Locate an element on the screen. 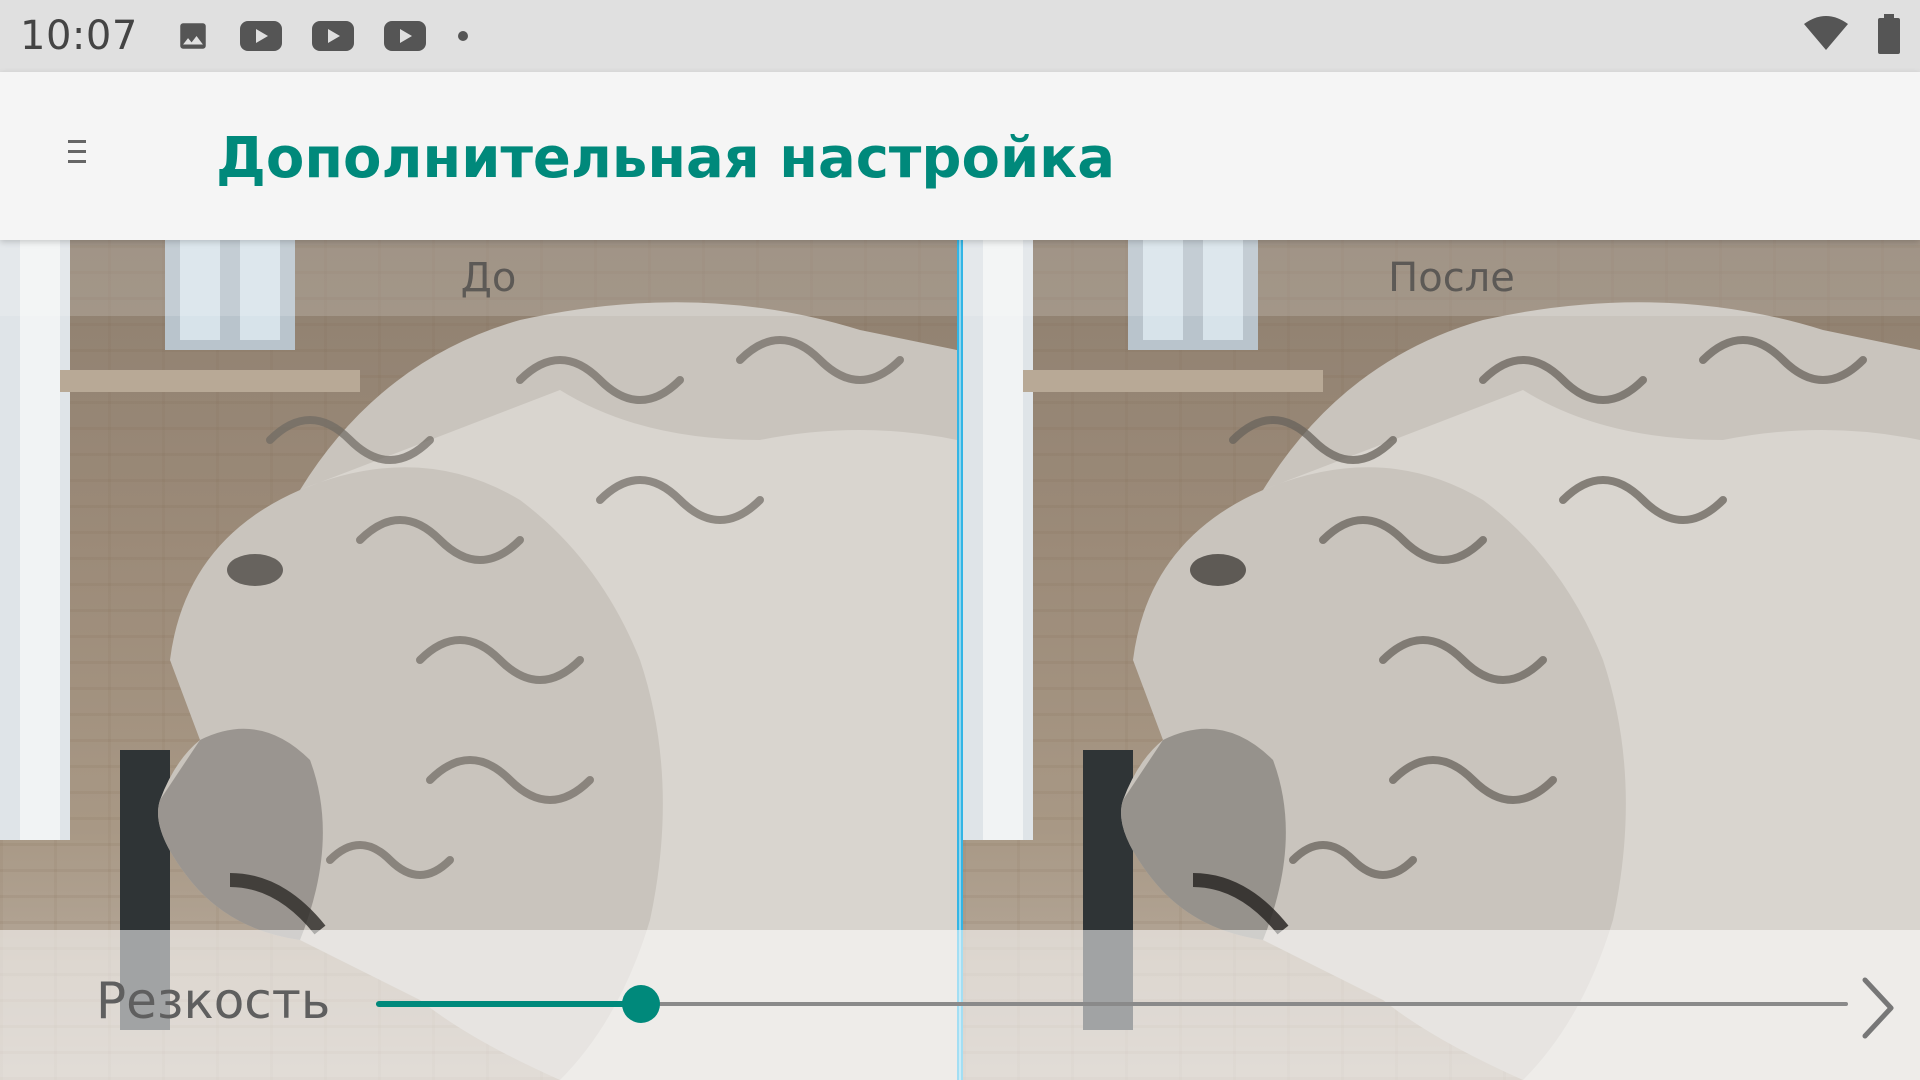  after-label: После is located at coordinates (1441, 278).